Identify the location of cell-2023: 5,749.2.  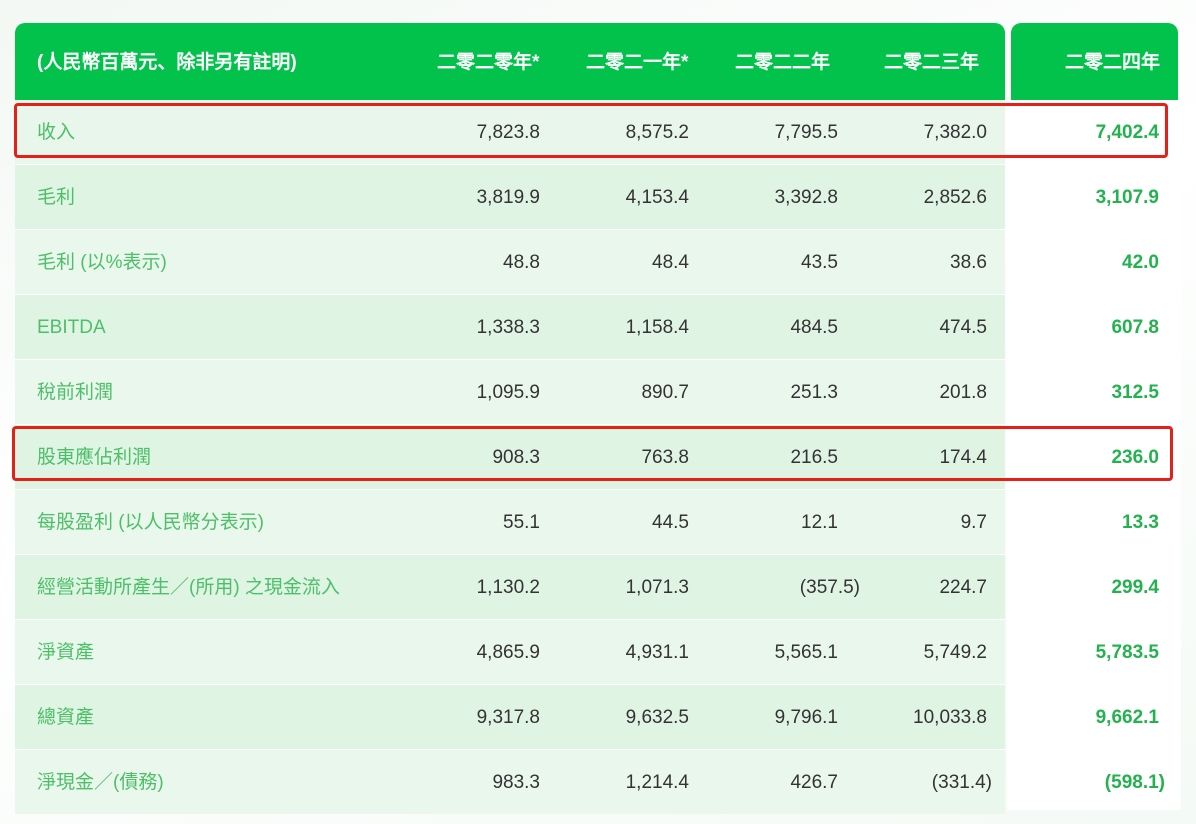
(955, 652).